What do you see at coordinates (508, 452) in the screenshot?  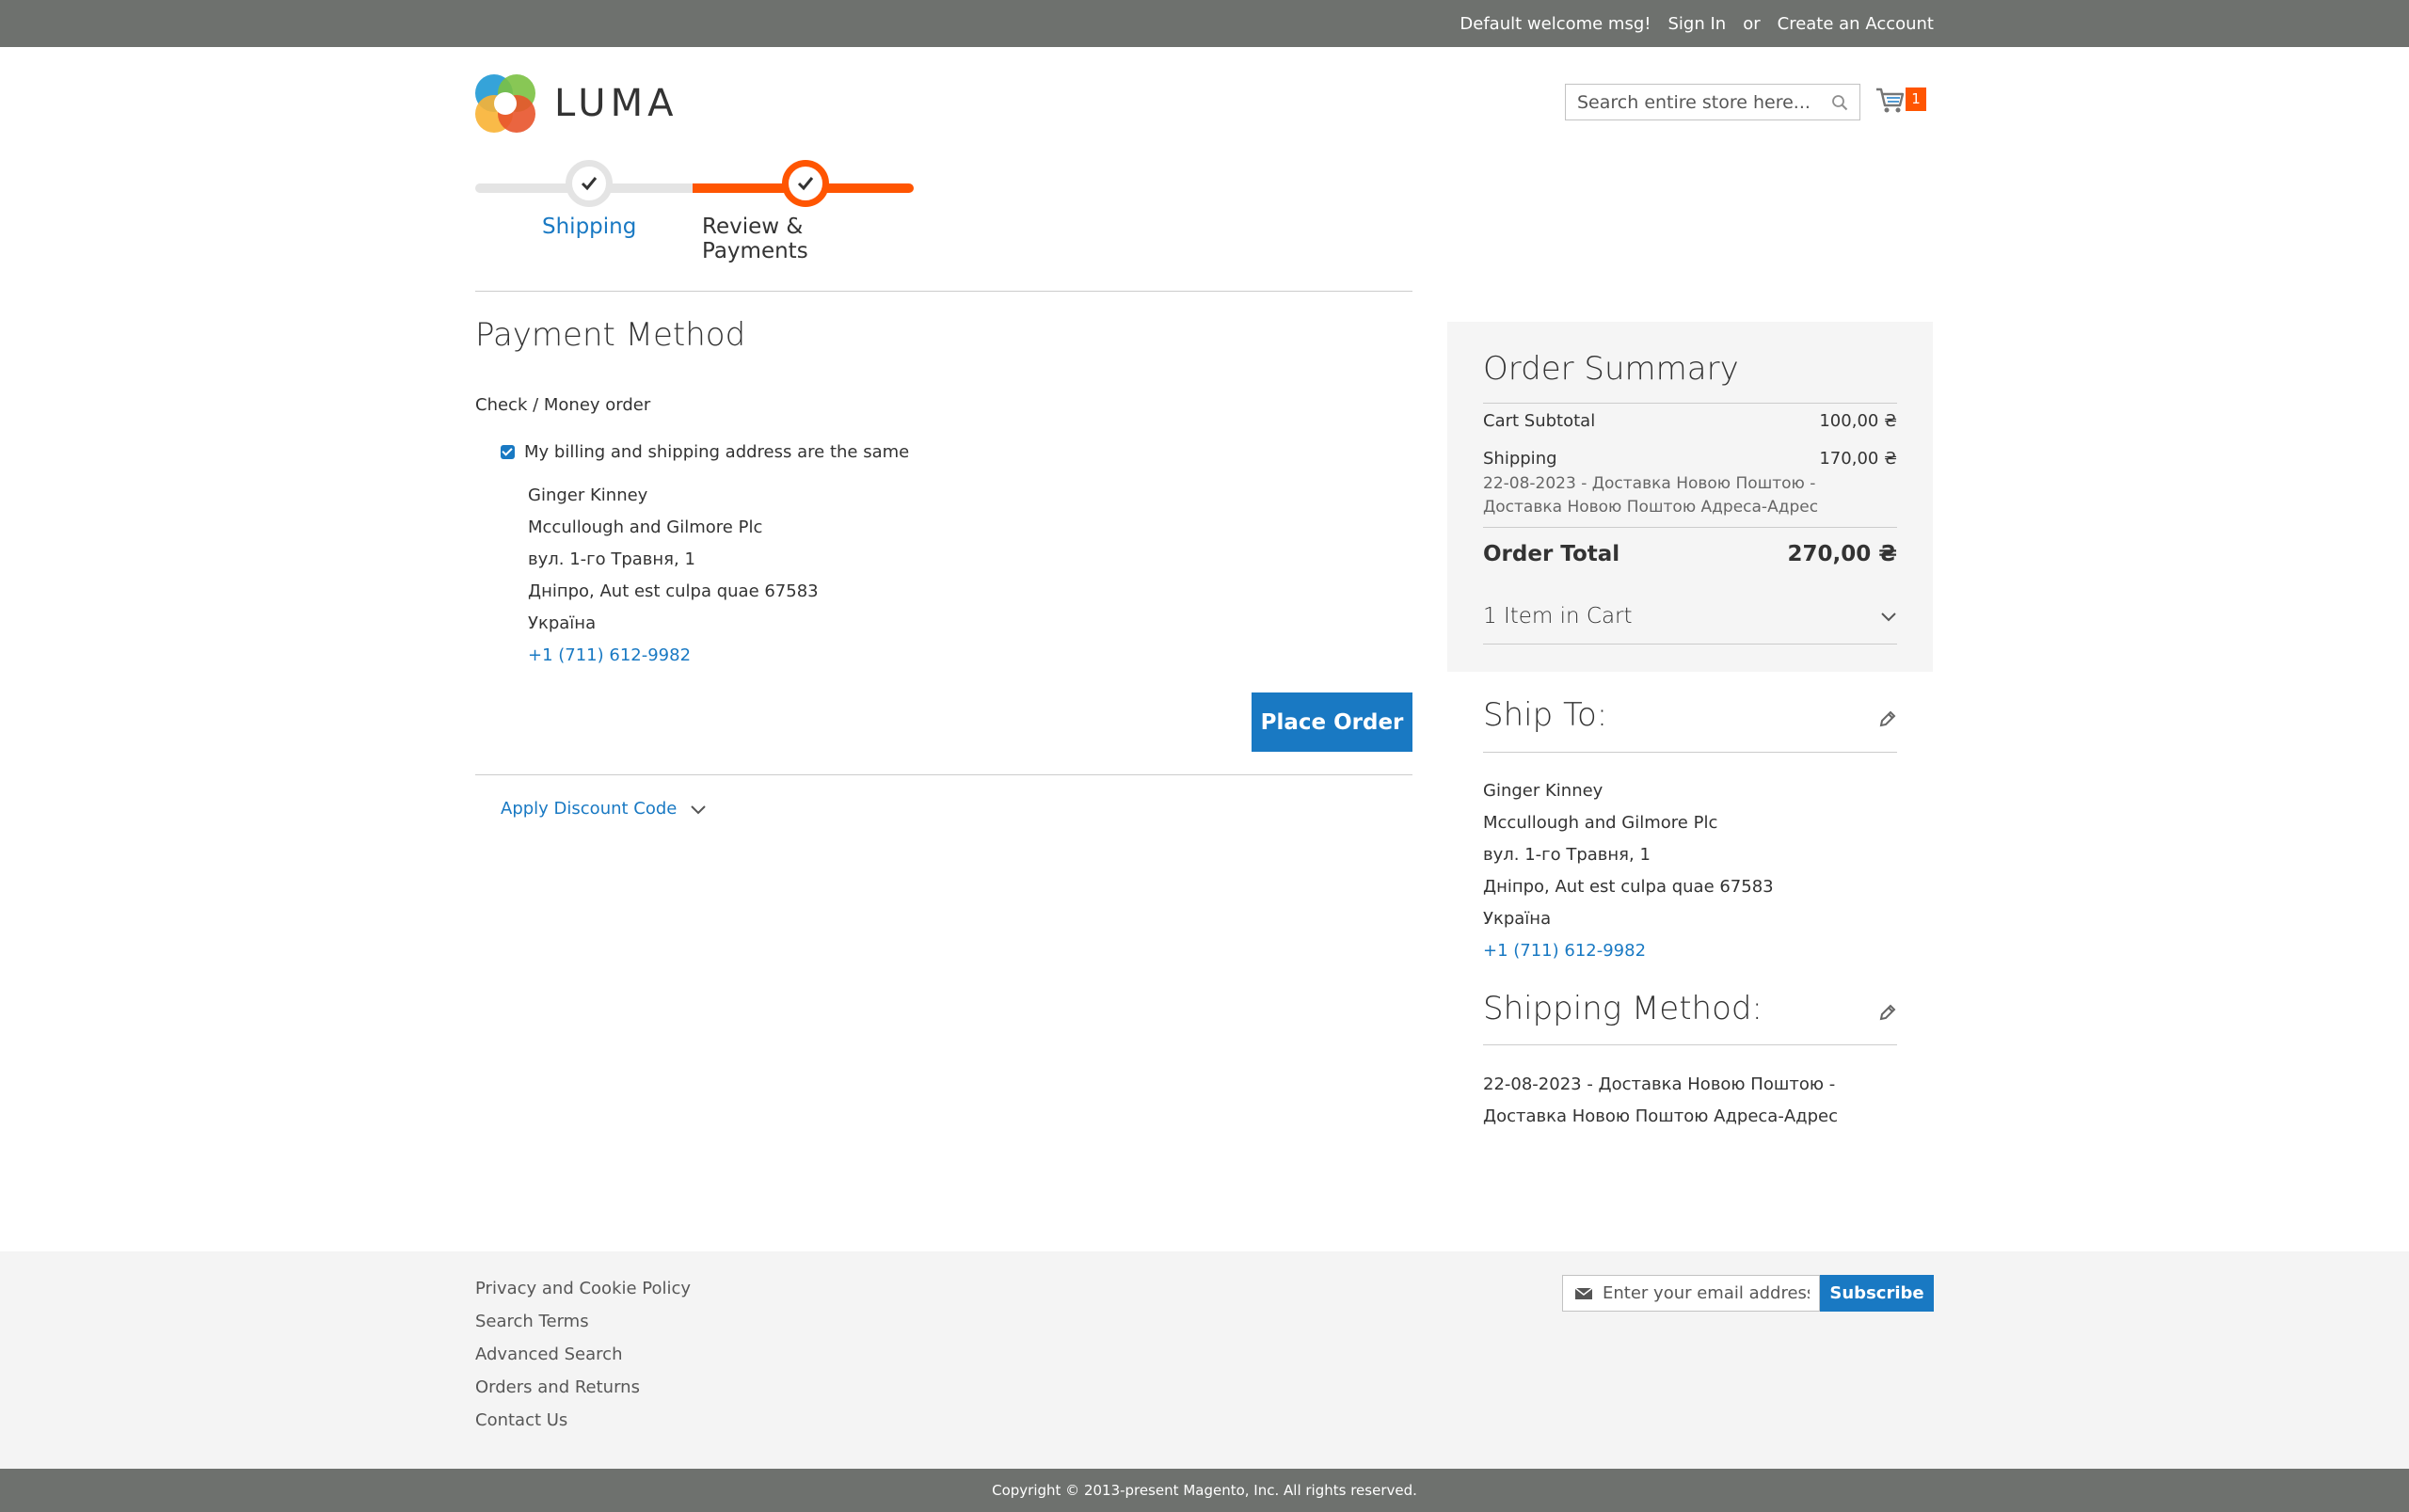 I see `billing-same-checkbox` at bounding box center [508, 452].